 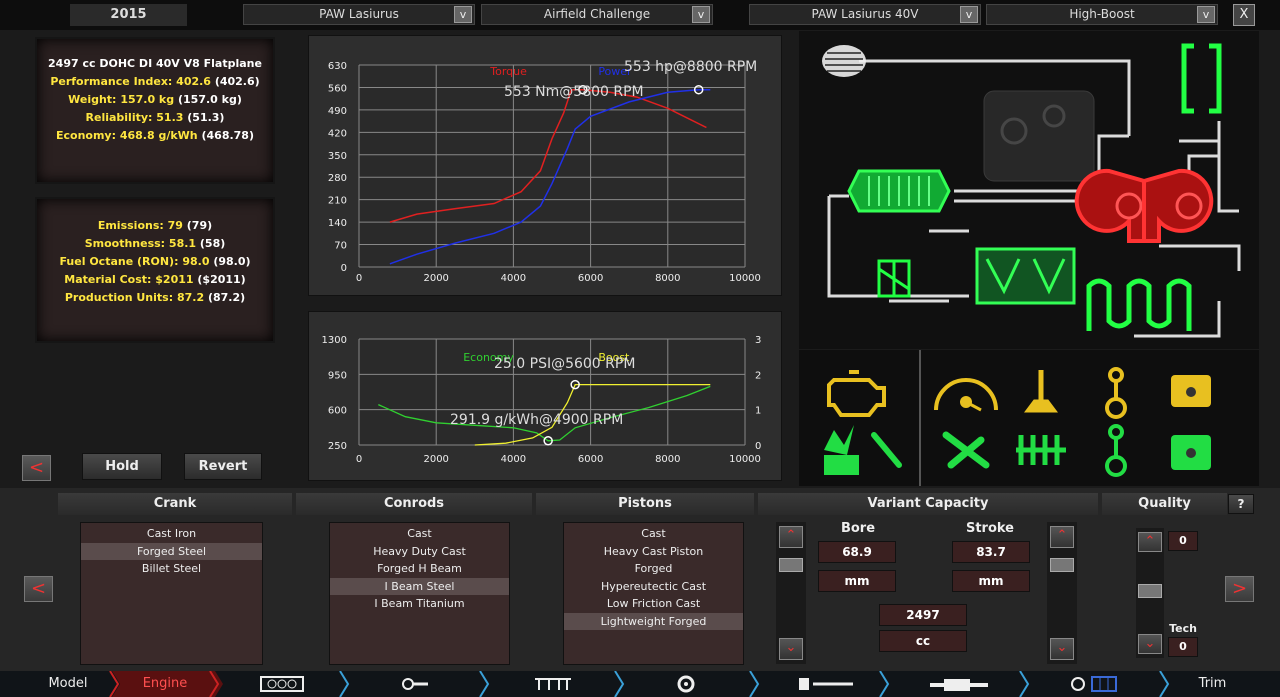 I want to click on nav-model: Model, so click(x=68, y=684).